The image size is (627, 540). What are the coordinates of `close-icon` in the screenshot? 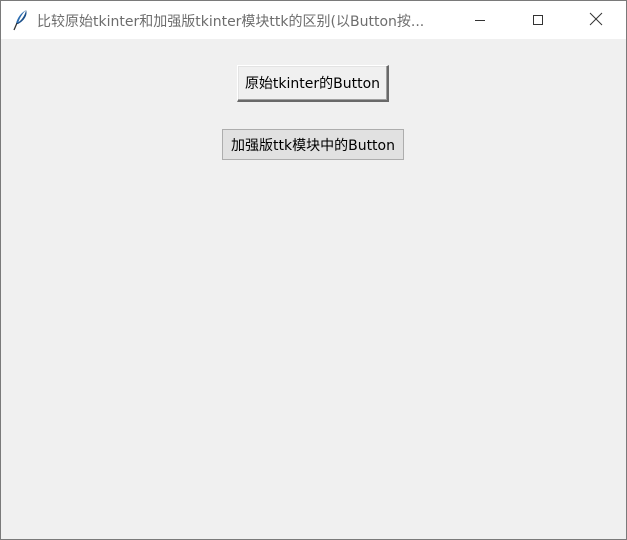 It's located at (596, 20).